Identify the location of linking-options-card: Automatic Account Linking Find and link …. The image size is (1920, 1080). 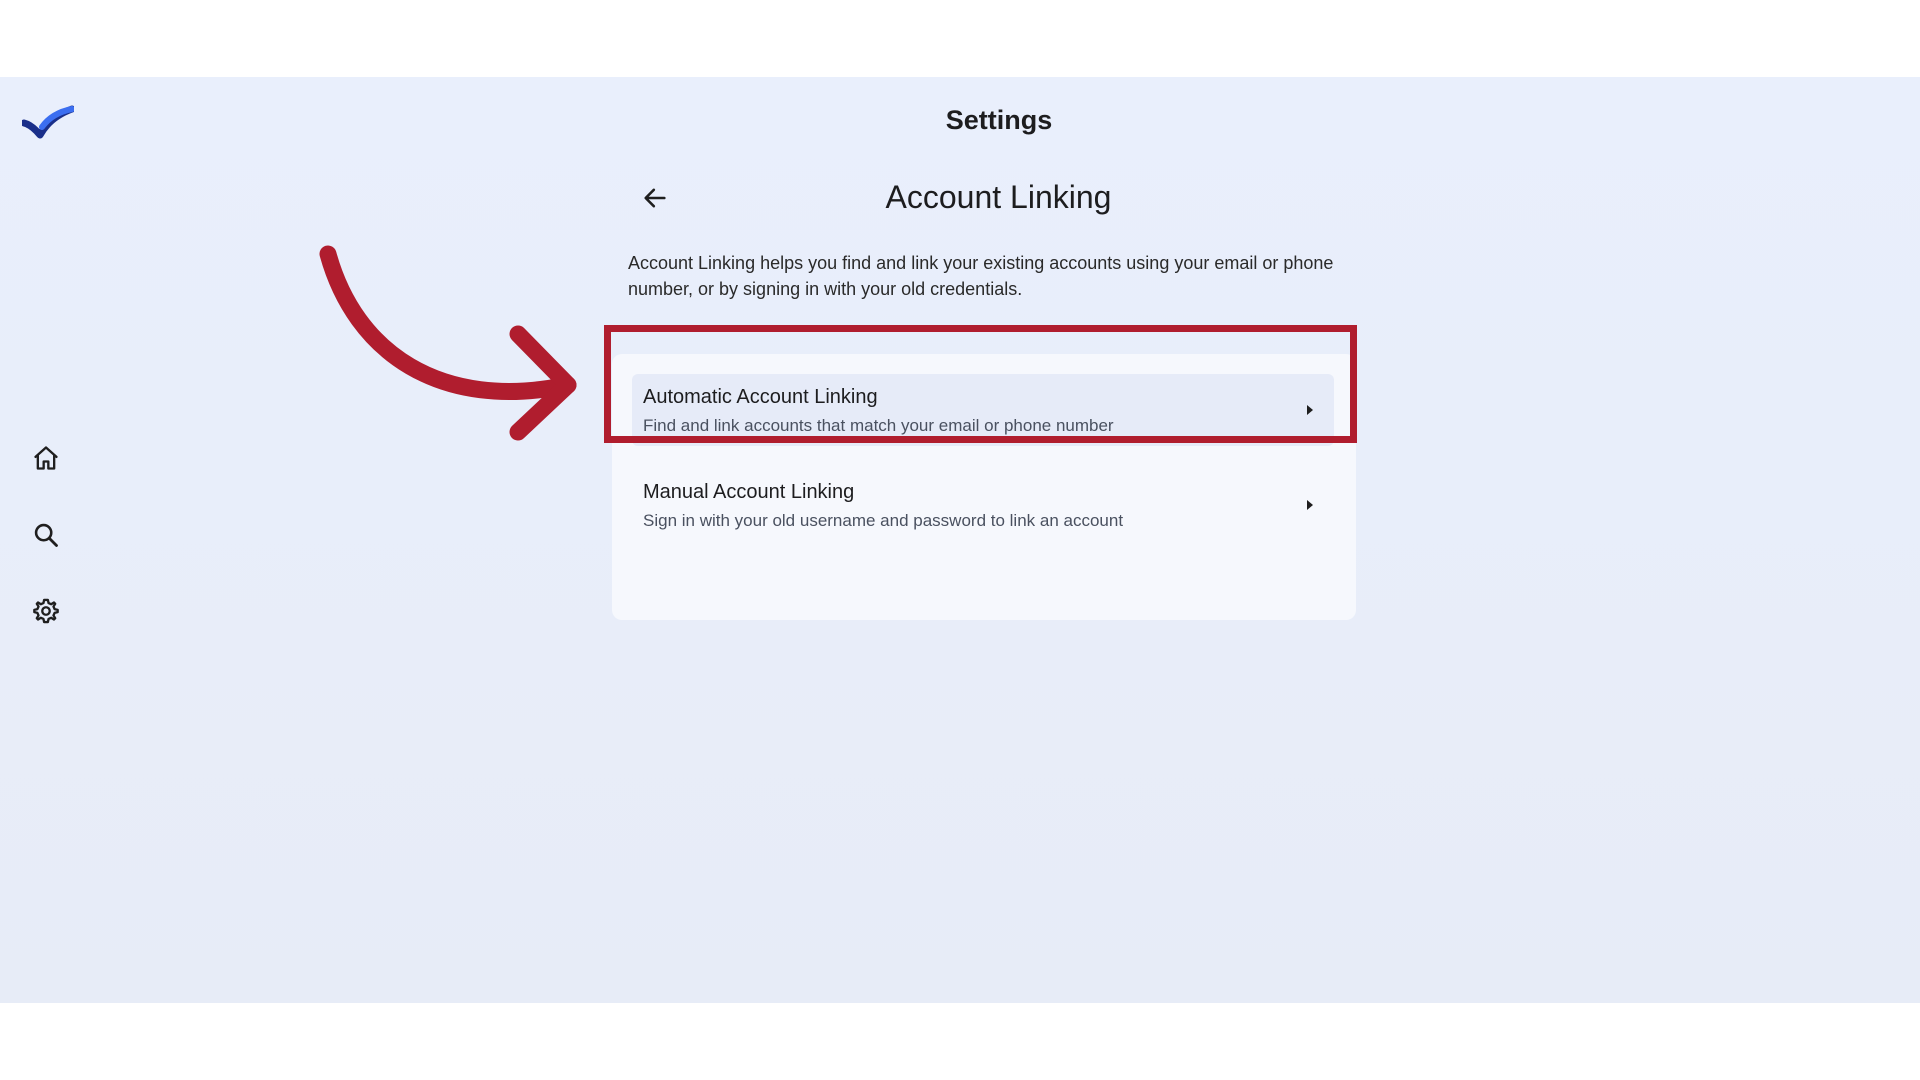
(984, 487).